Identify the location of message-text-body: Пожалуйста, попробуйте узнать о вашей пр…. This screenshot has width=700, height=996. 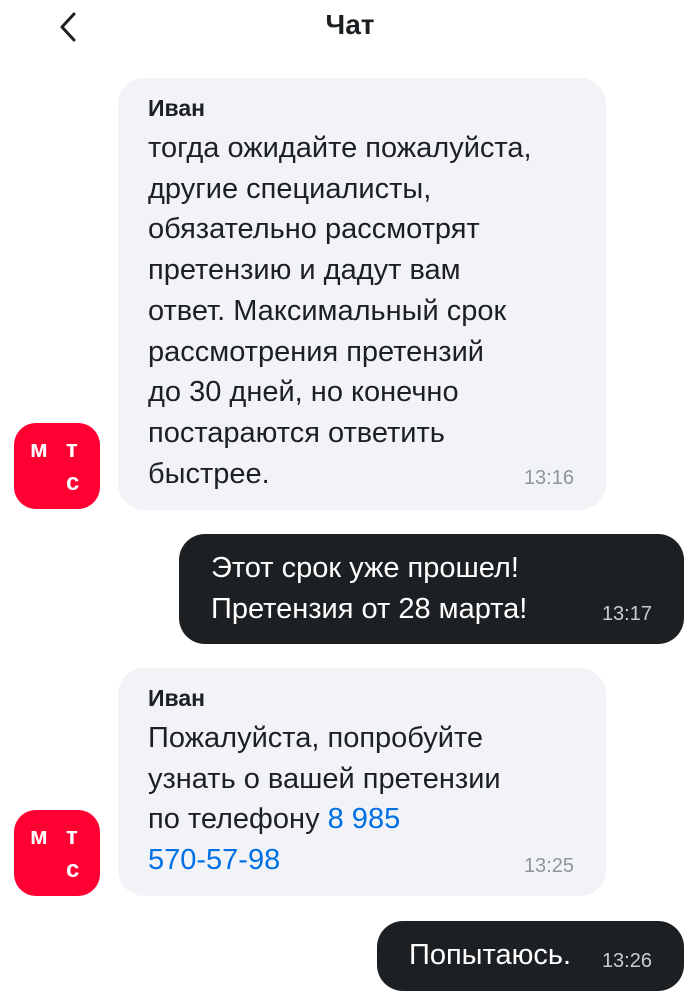
(324, 779).